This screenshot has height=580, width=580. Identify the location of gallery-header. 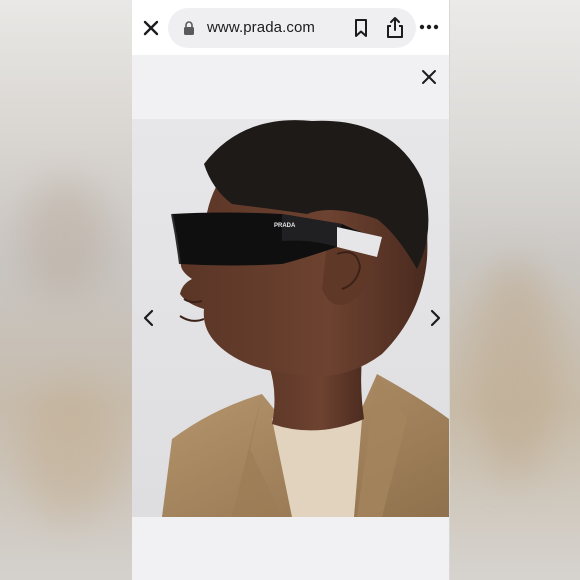
(290, 87).